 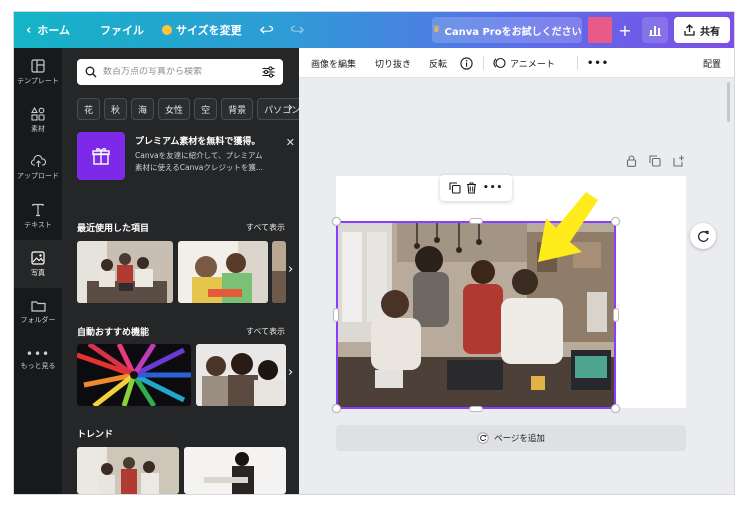 I want to click on filter-sliders-icon, so click(x=268, y=72).